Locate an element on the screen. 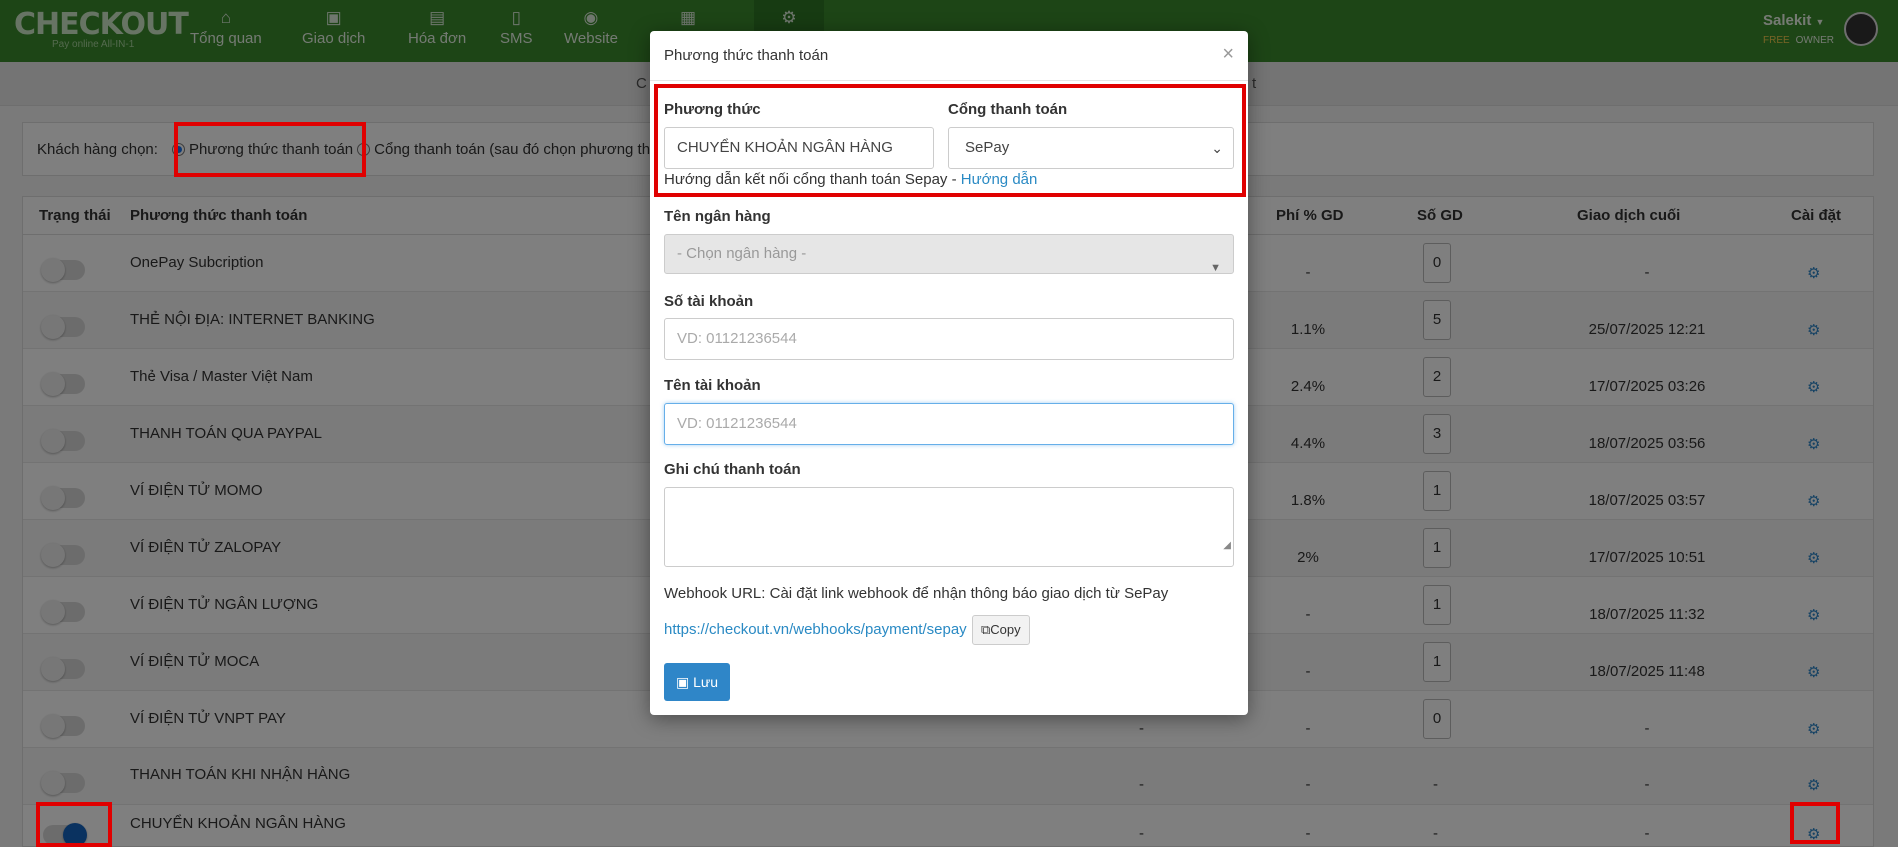 This screenshot has height=847, width=1898. guide-link: Hướng dẫn is located at coordinates (999, 179).